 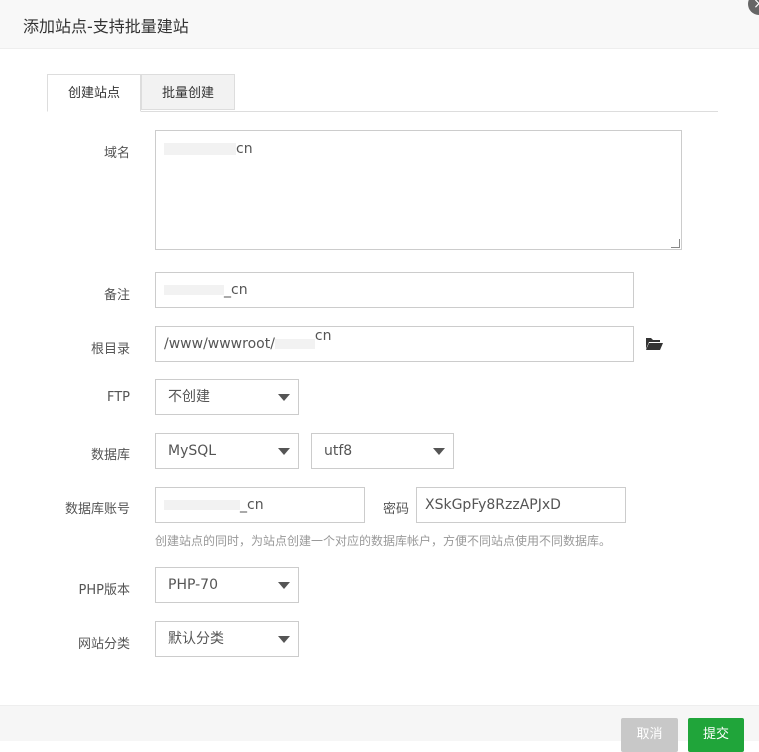 What do you see at coordinates (244, 149) in the screenshot?
I see `domain-value: cn` at bounding box center [244, 149].